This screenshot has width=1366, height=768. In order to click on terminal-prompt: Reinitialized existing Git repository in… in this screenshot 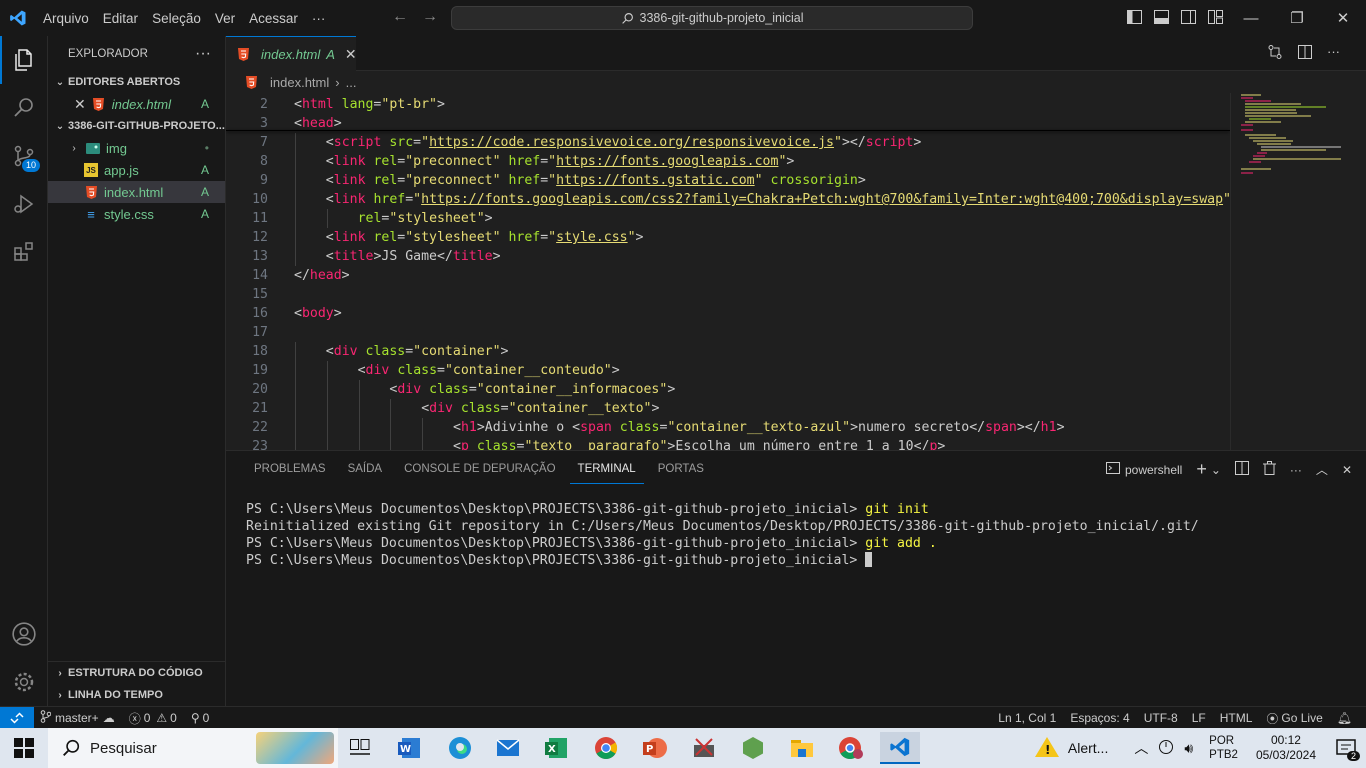, I will do `click(722, 526)`.